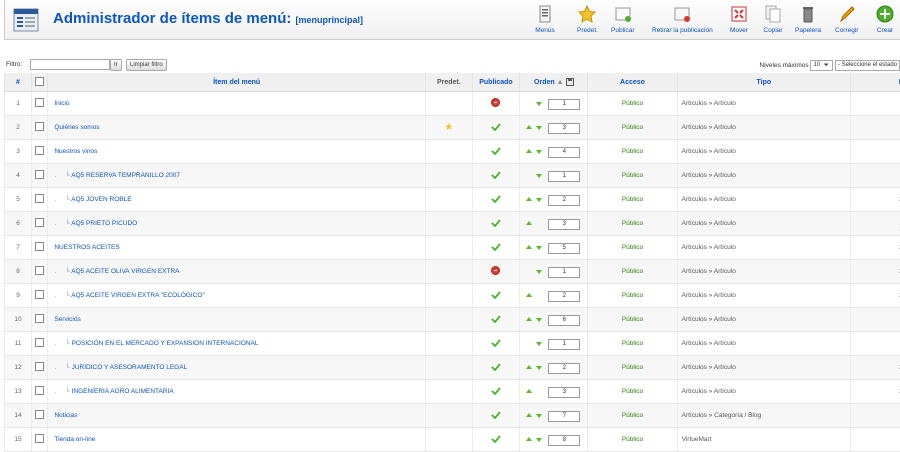 The height and width of the screenshot is (452, 900). Describe the element at coordinates (808, 19) in the screenshot. I see `trash-button: Papelera` at that location.